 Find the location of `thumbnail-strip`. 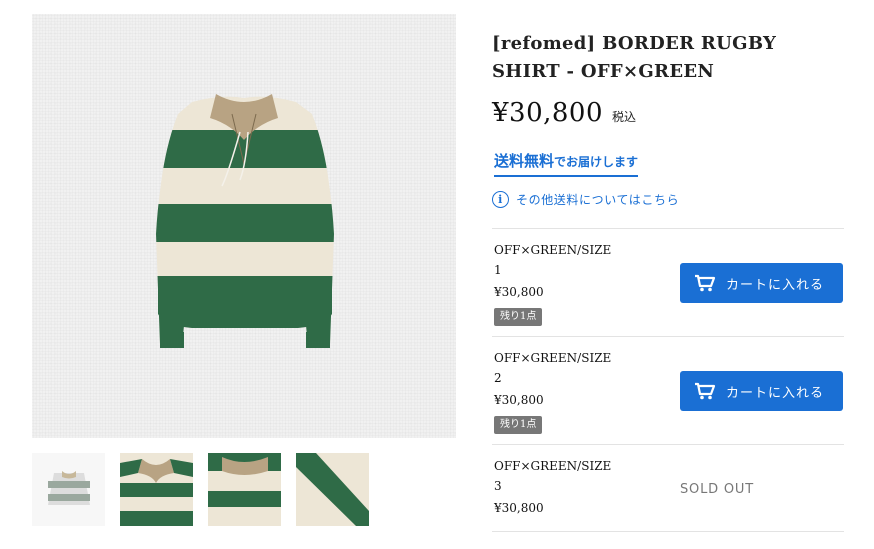

thumbnail-strip is located at coordinates (200, 489).